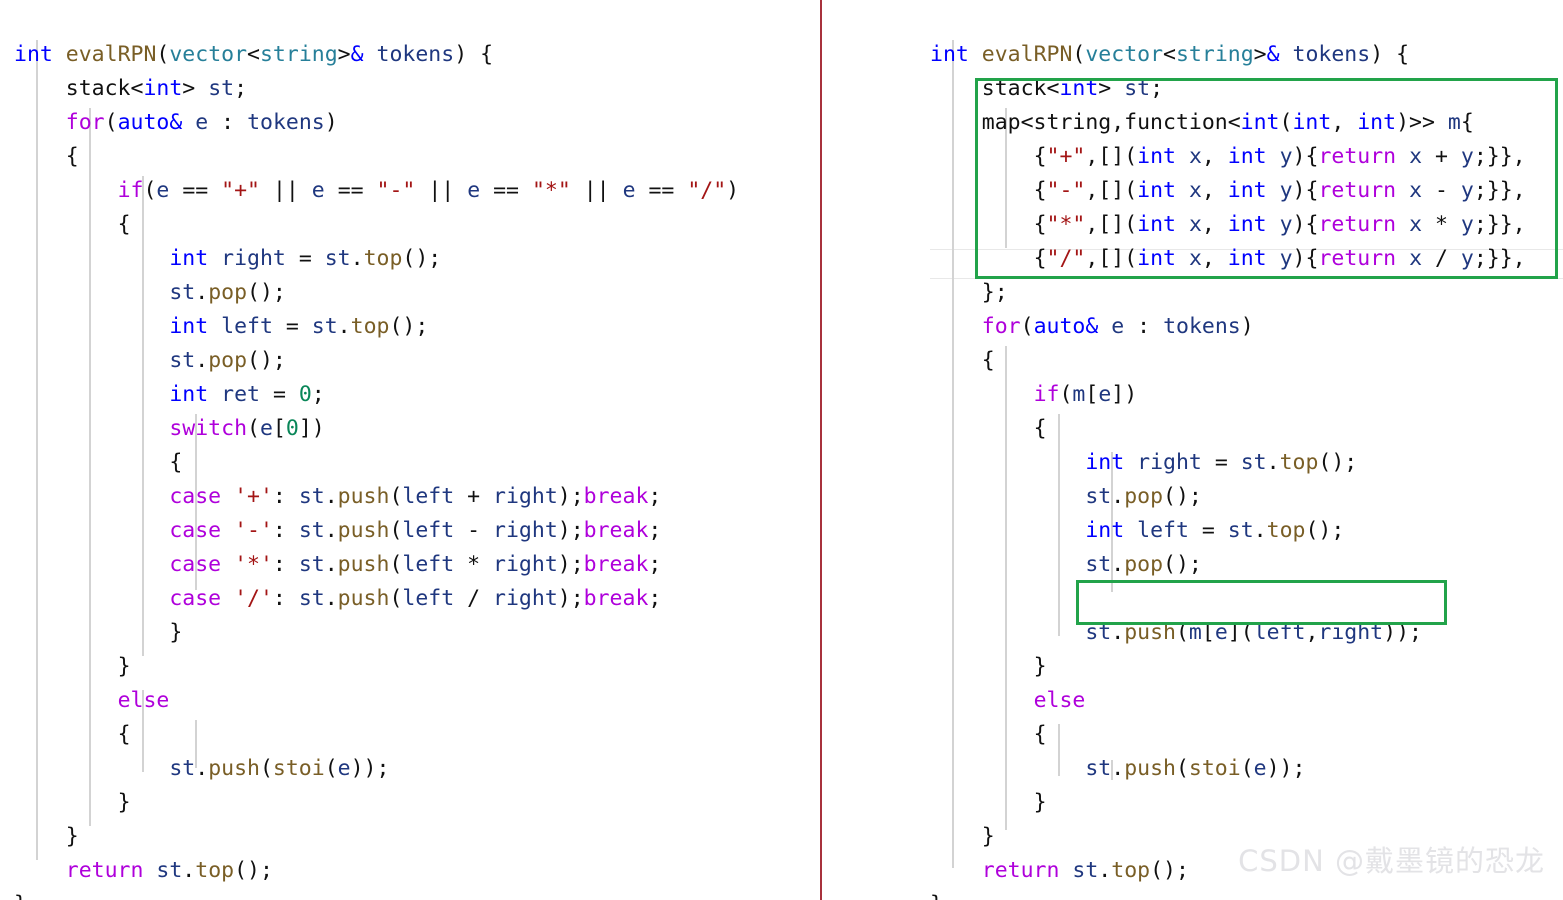 The width and height of the screenshot is (1563, 900). What do you see at coordinates (1279, 224) in the screenshot?
I see `code-line: {"*",[](int x, int y){return x * y;}},` at bounding box center [1279, 224].